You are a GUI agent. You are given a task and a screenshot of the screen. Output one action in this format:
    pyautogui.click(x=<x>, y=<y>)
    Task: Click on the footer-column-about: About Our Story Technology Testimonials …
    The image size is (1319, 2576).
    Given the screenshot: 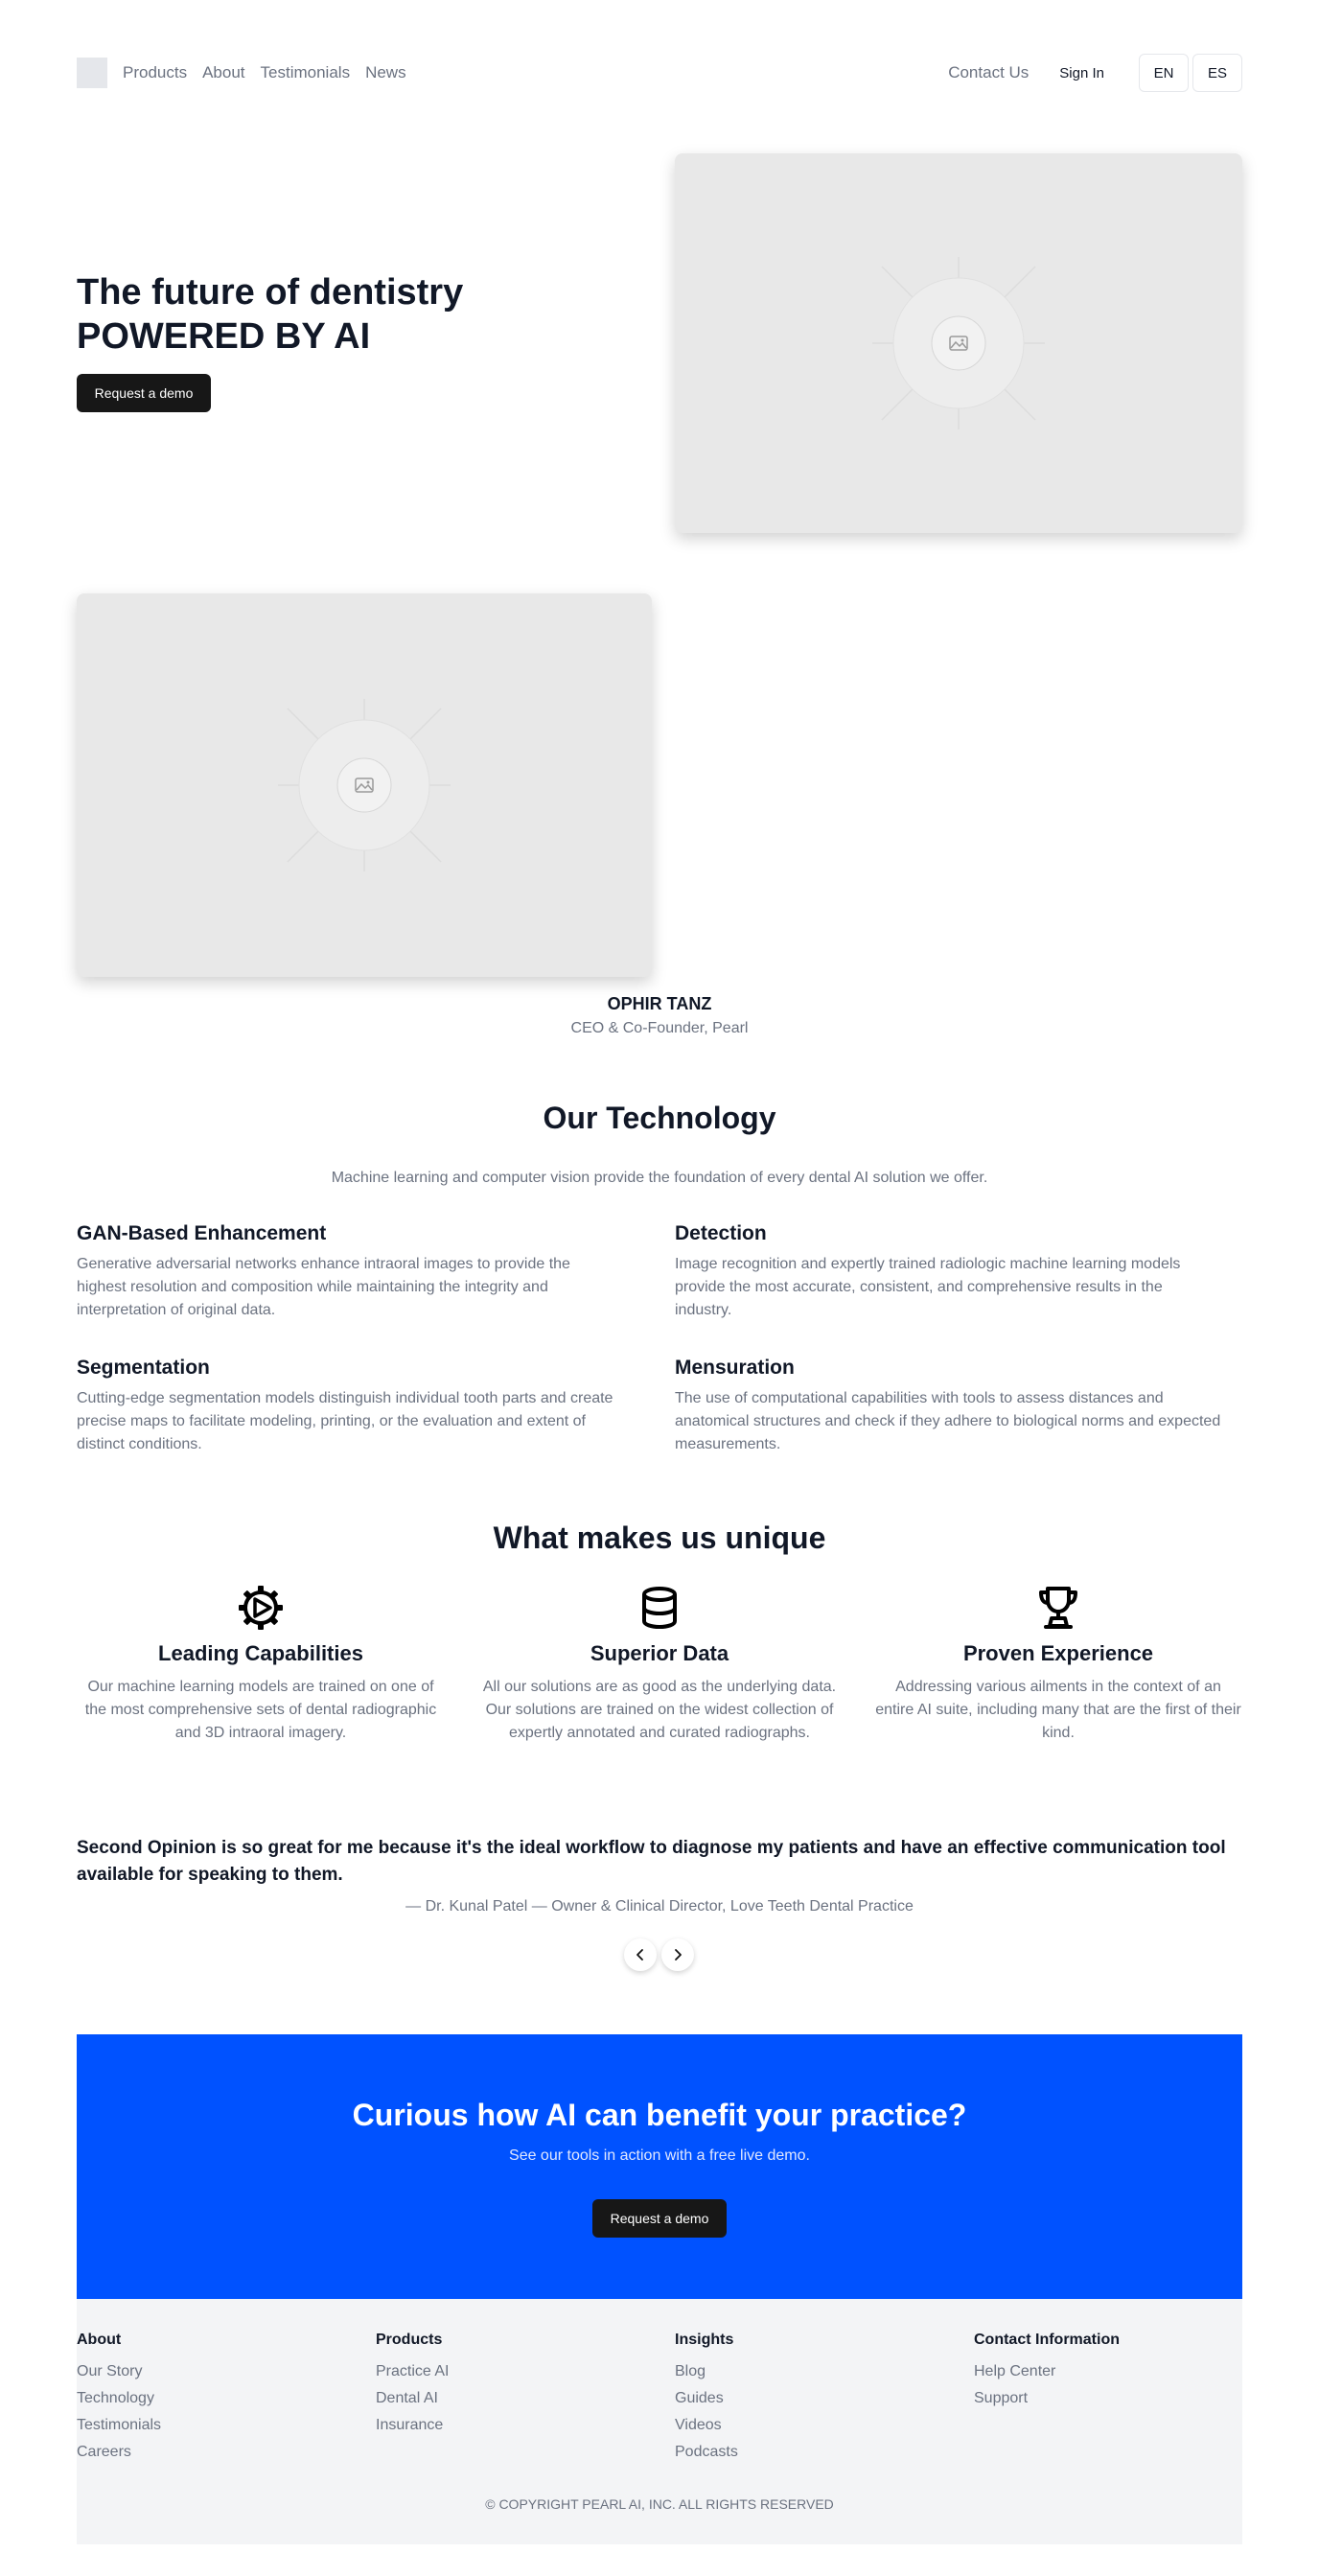 What is the action you would take?
    pyautogui.click(x=220, y=2399)
    